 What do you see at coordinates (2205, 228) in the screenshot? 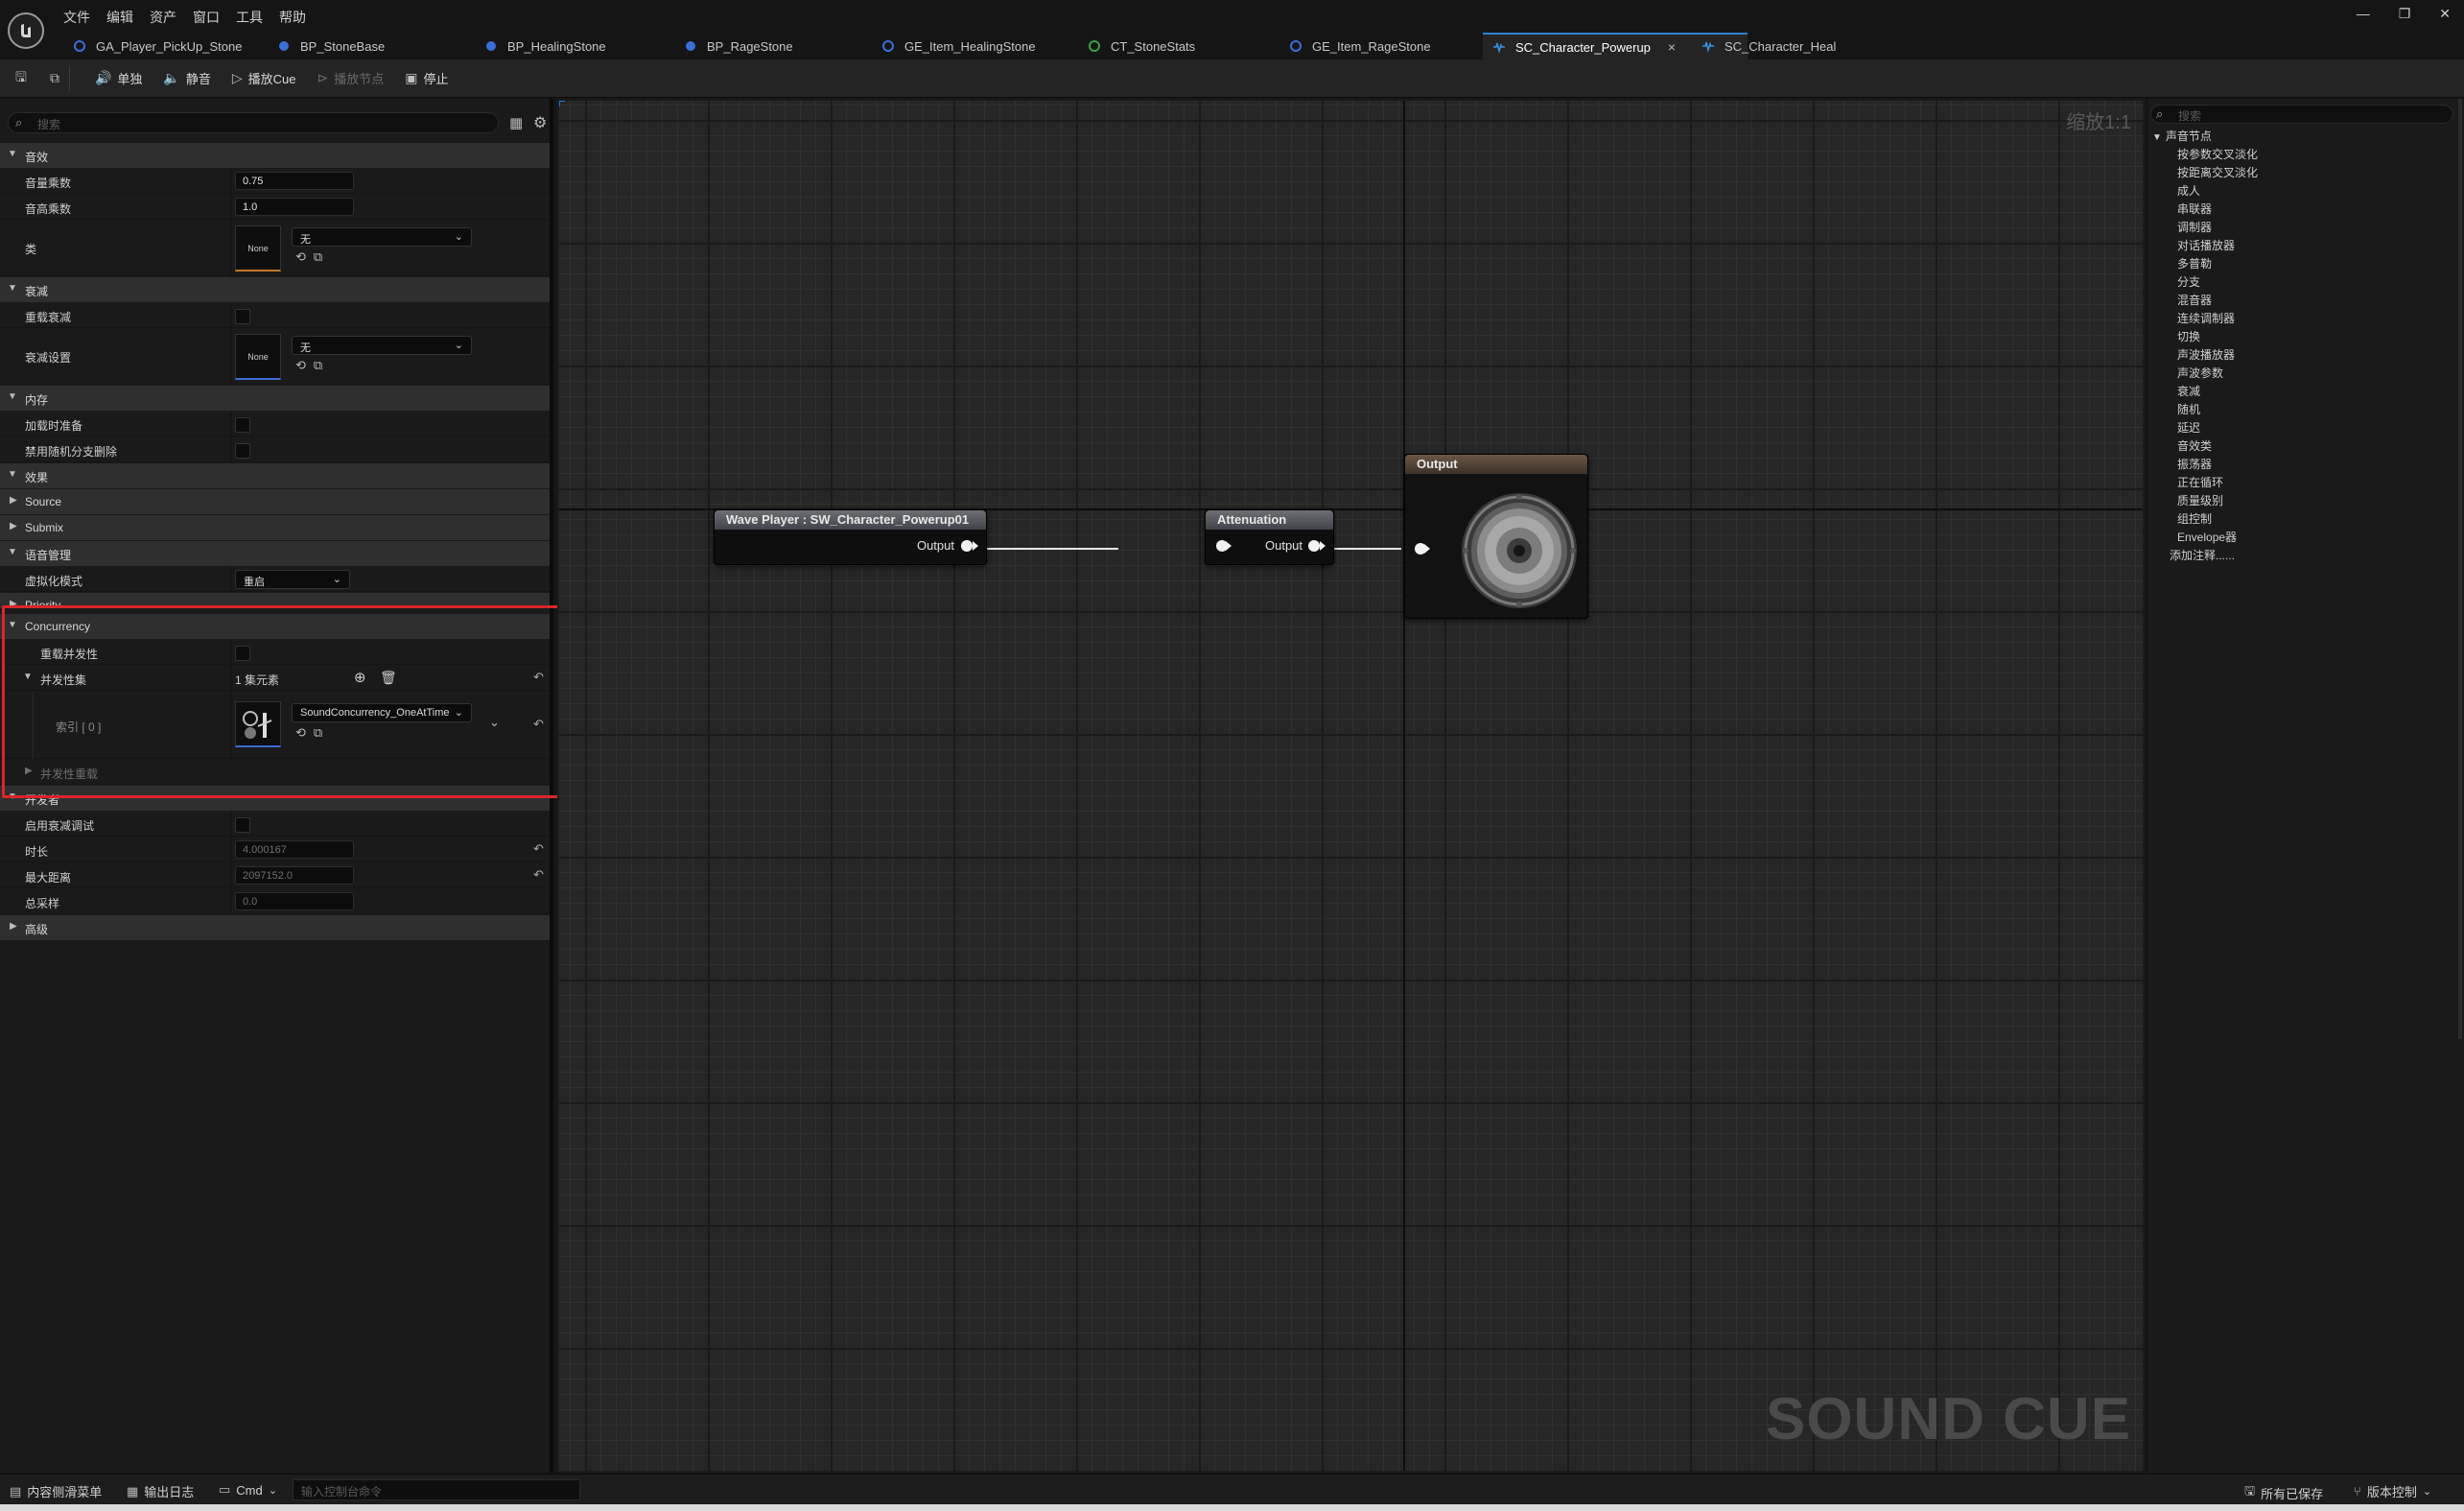
I see `palette-item: 调制器` at bounding box center [2205, 228].